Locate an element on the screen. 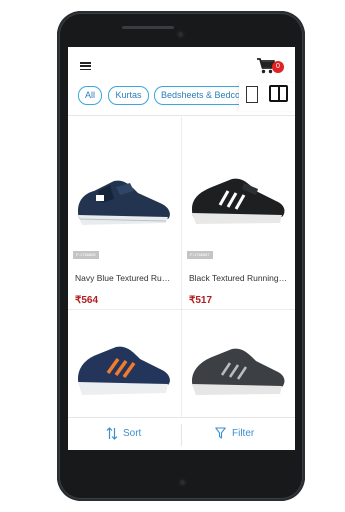 This screenshot has height=512, width=345. cart-button: 0 is located at coordinates (270, 67).